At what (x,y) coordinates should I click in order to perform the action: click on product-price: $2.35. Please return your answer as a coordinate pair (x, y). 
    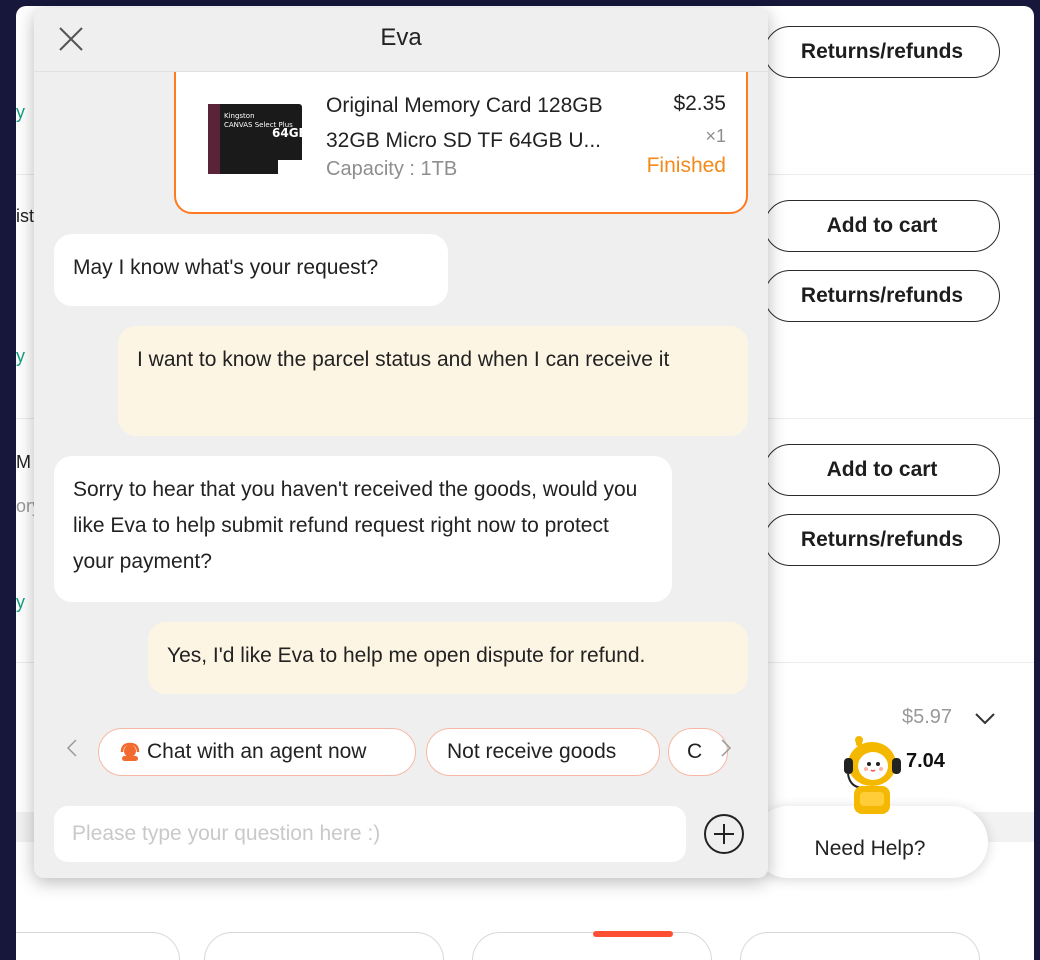
    Looking at the image, I should click on (699, 103).